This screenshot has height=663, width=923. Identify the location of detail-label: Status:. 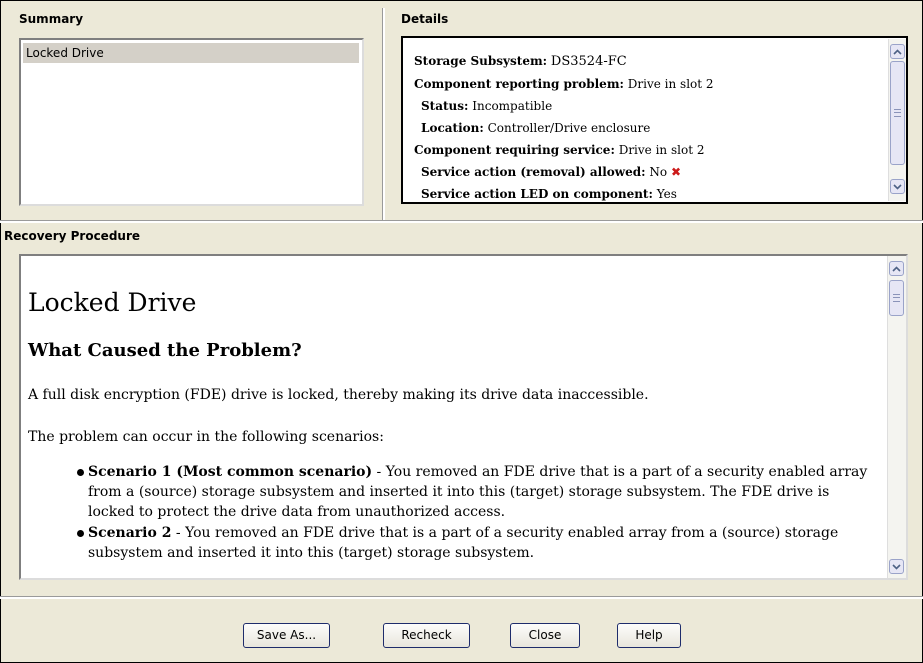
(445, 106).